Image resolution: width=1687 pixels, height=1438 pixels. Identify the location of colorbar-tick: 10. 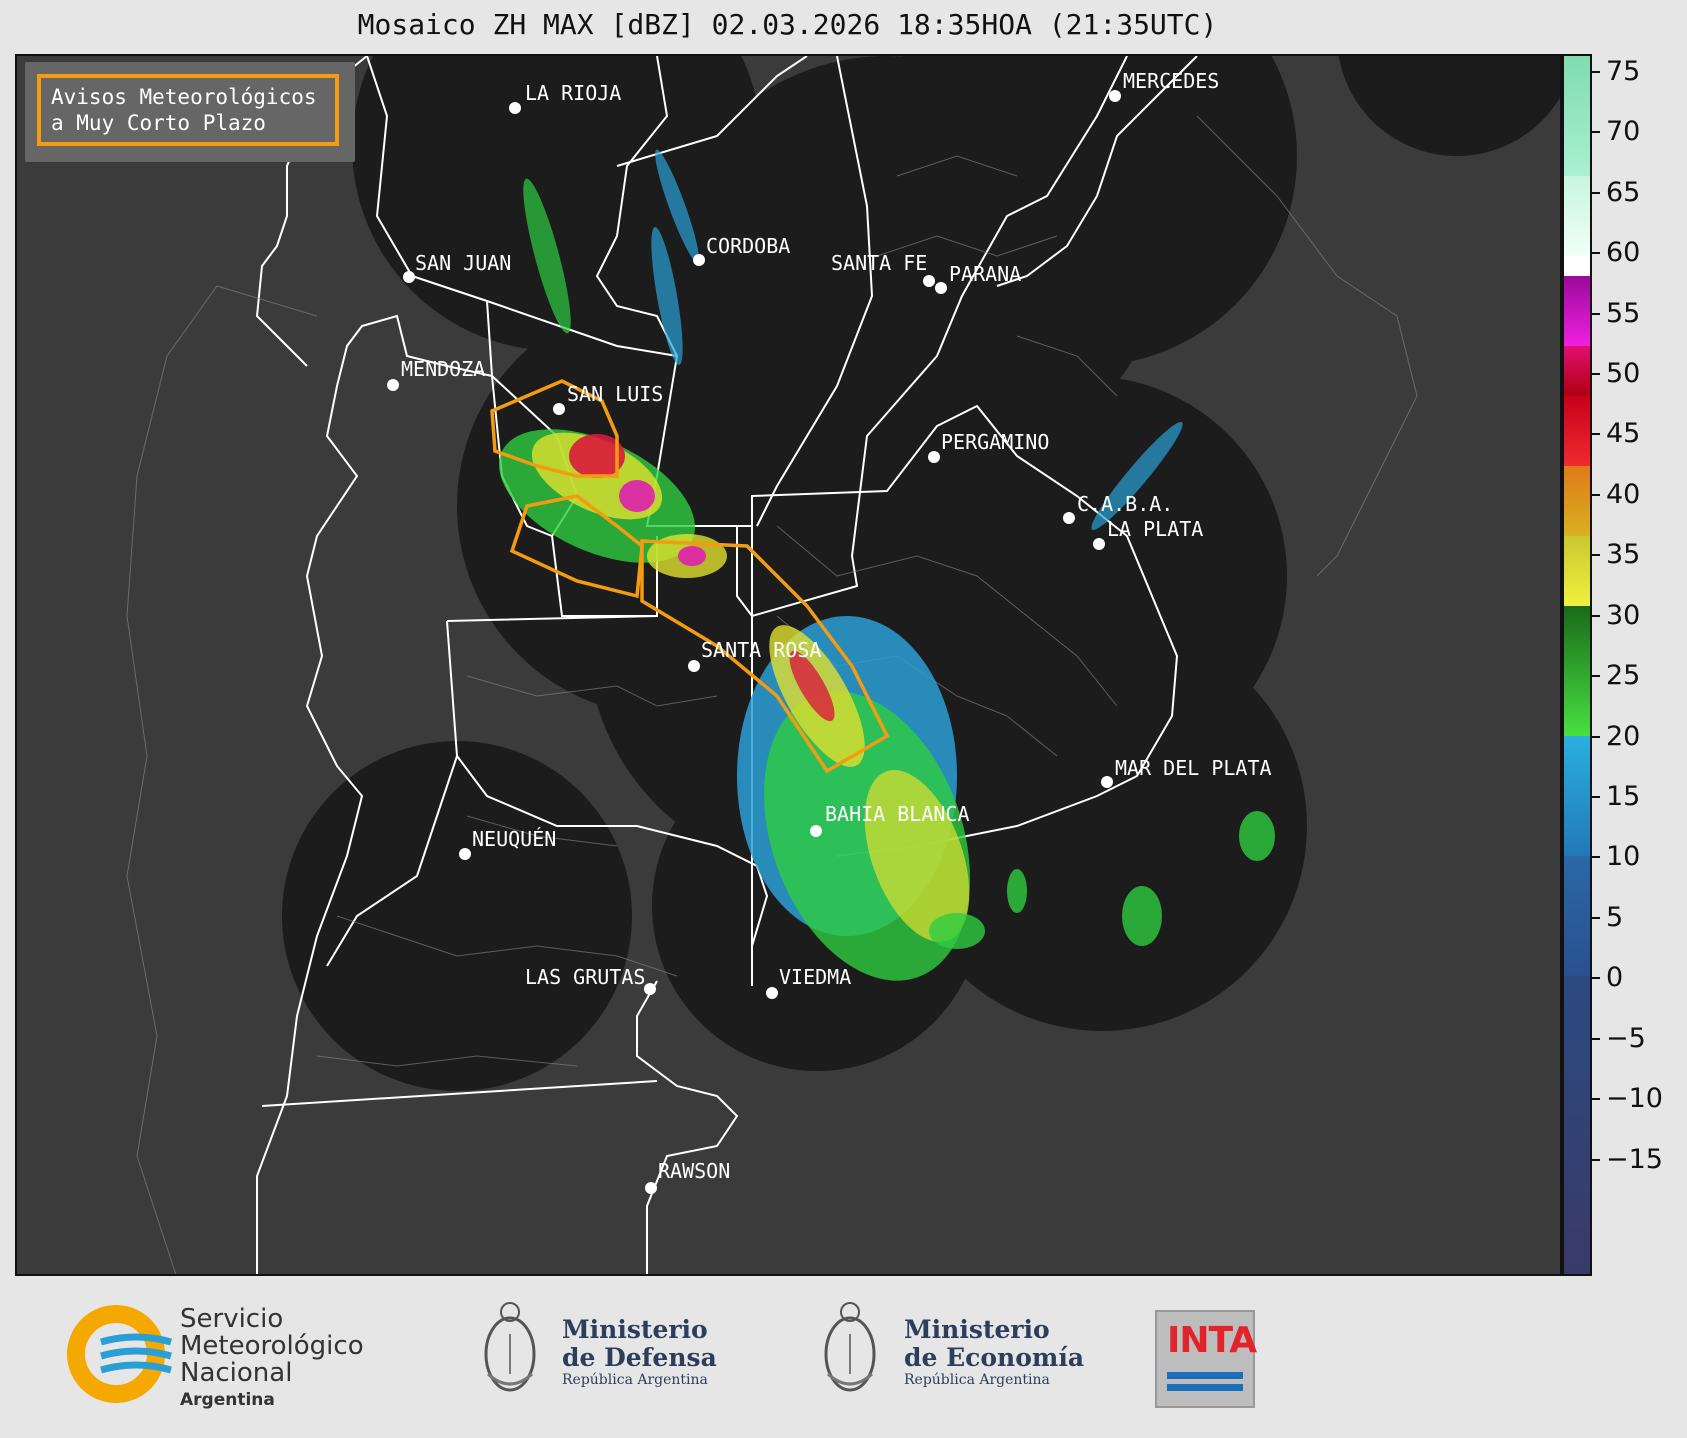
(1616, 856).